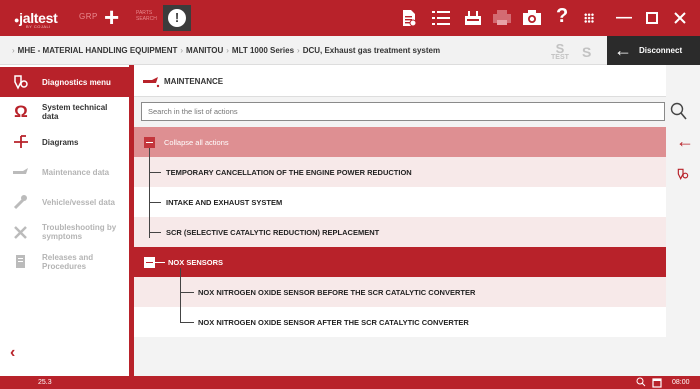 This screenshot has height=389, width=700. I want to click on wrench-icon, so click(20, 202).